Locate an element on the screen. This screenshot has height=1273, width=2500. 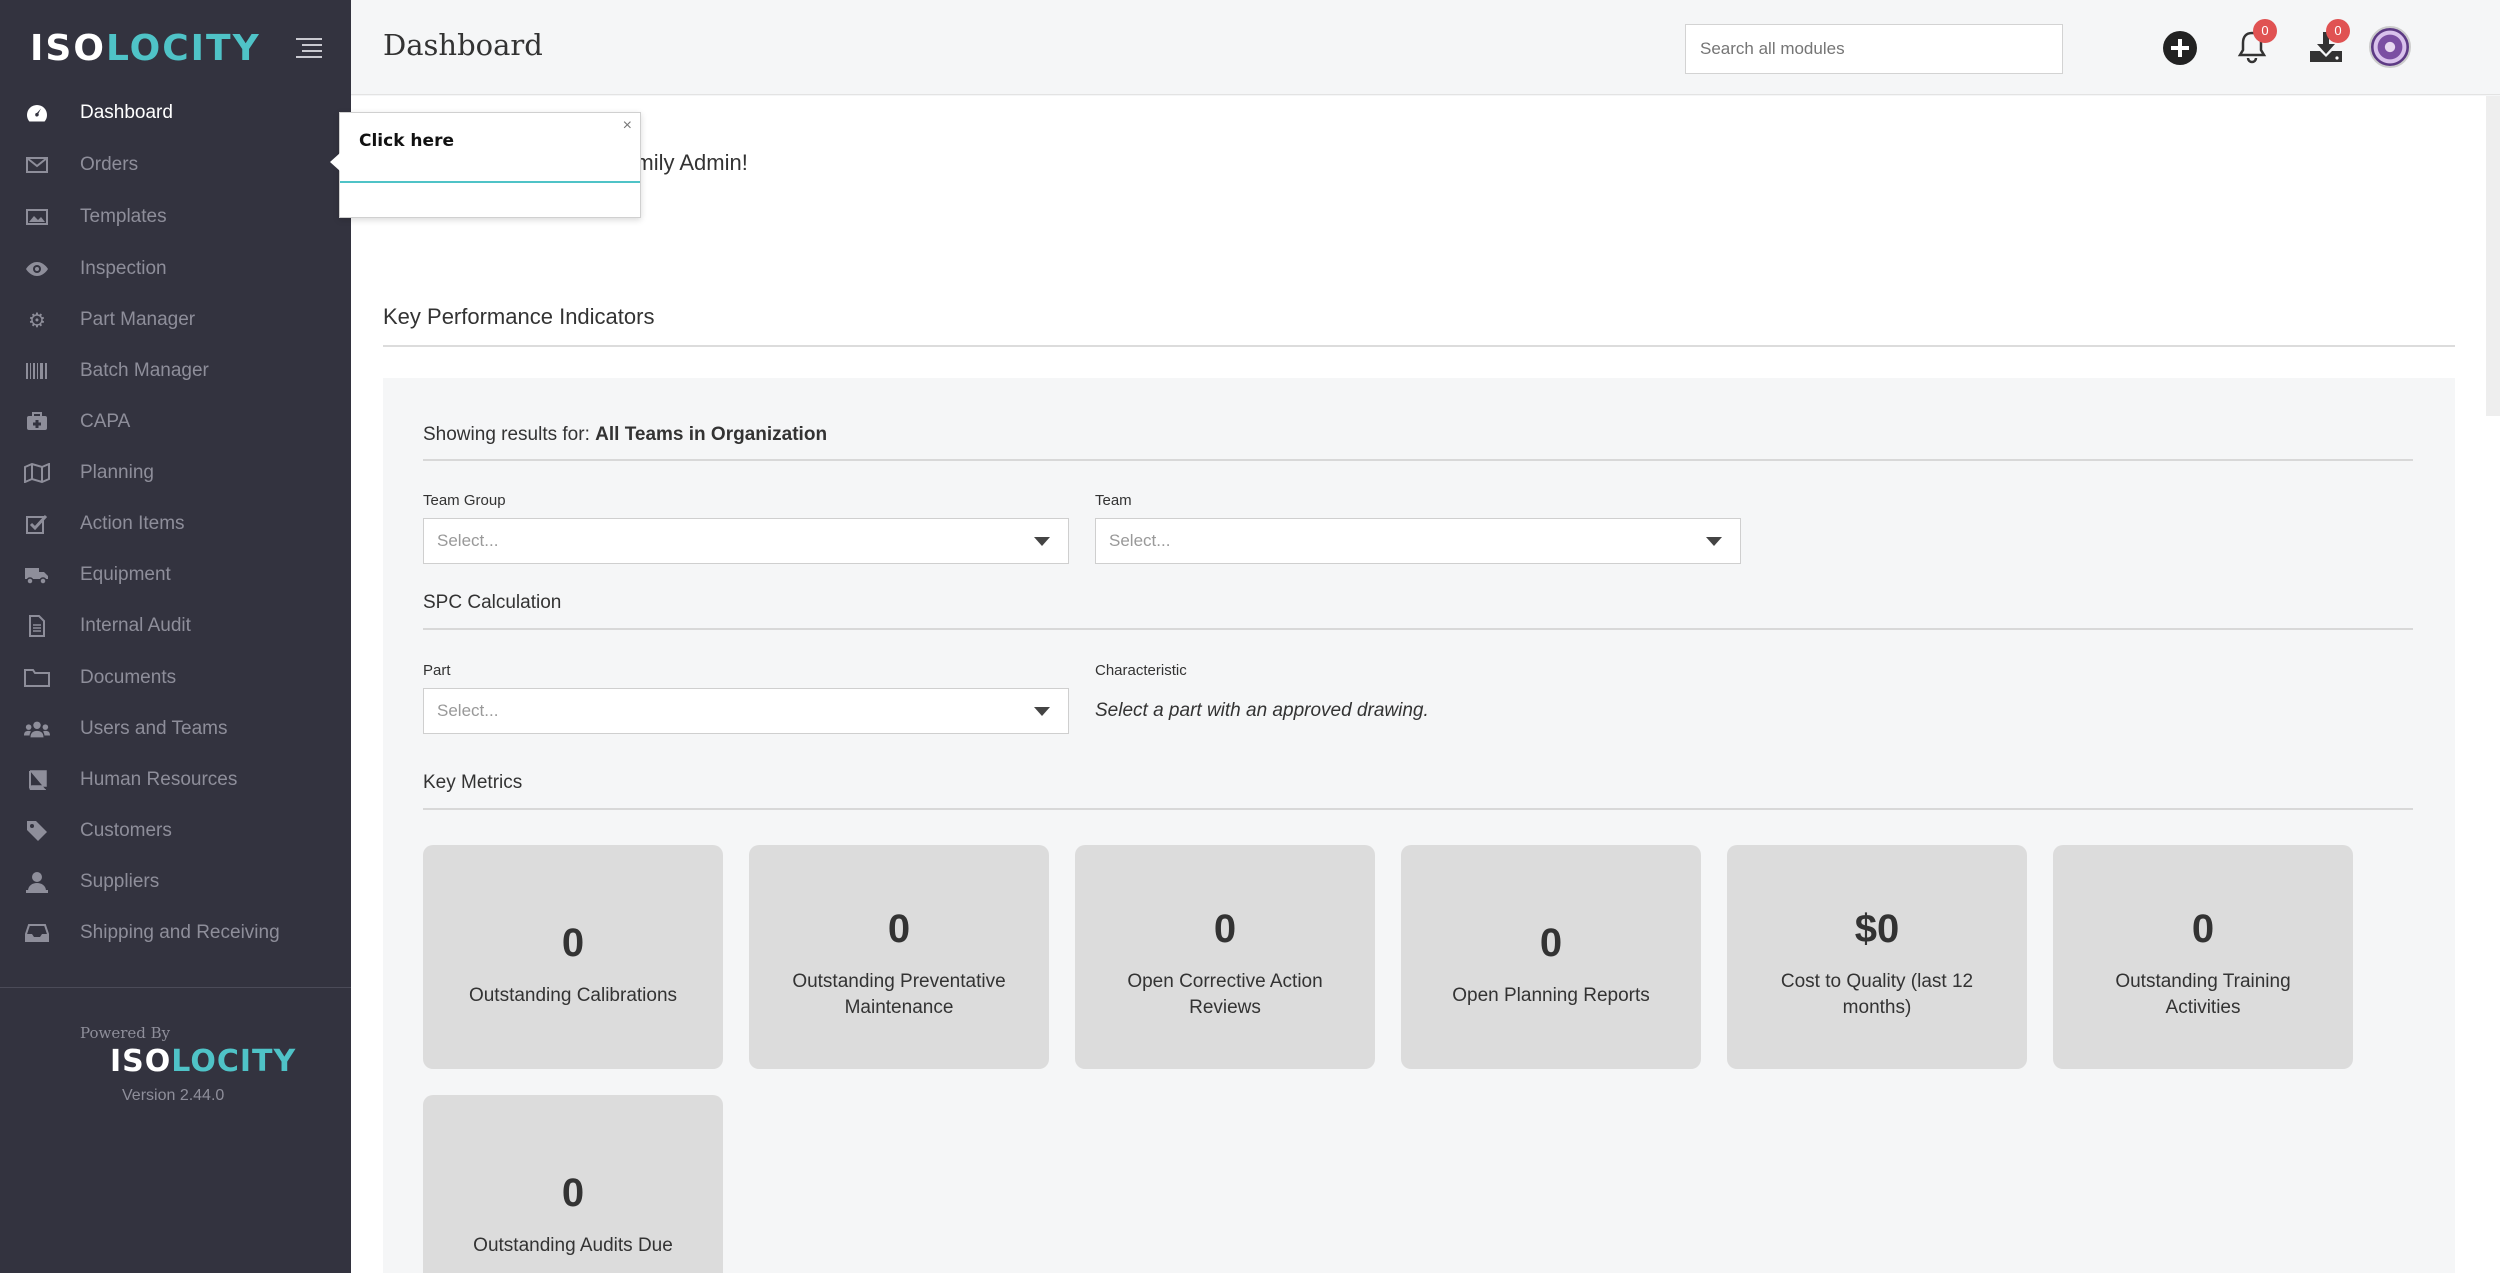
sidebar-item-part-manager: ⚙ Part Manager is located at coordinates (175, 320).